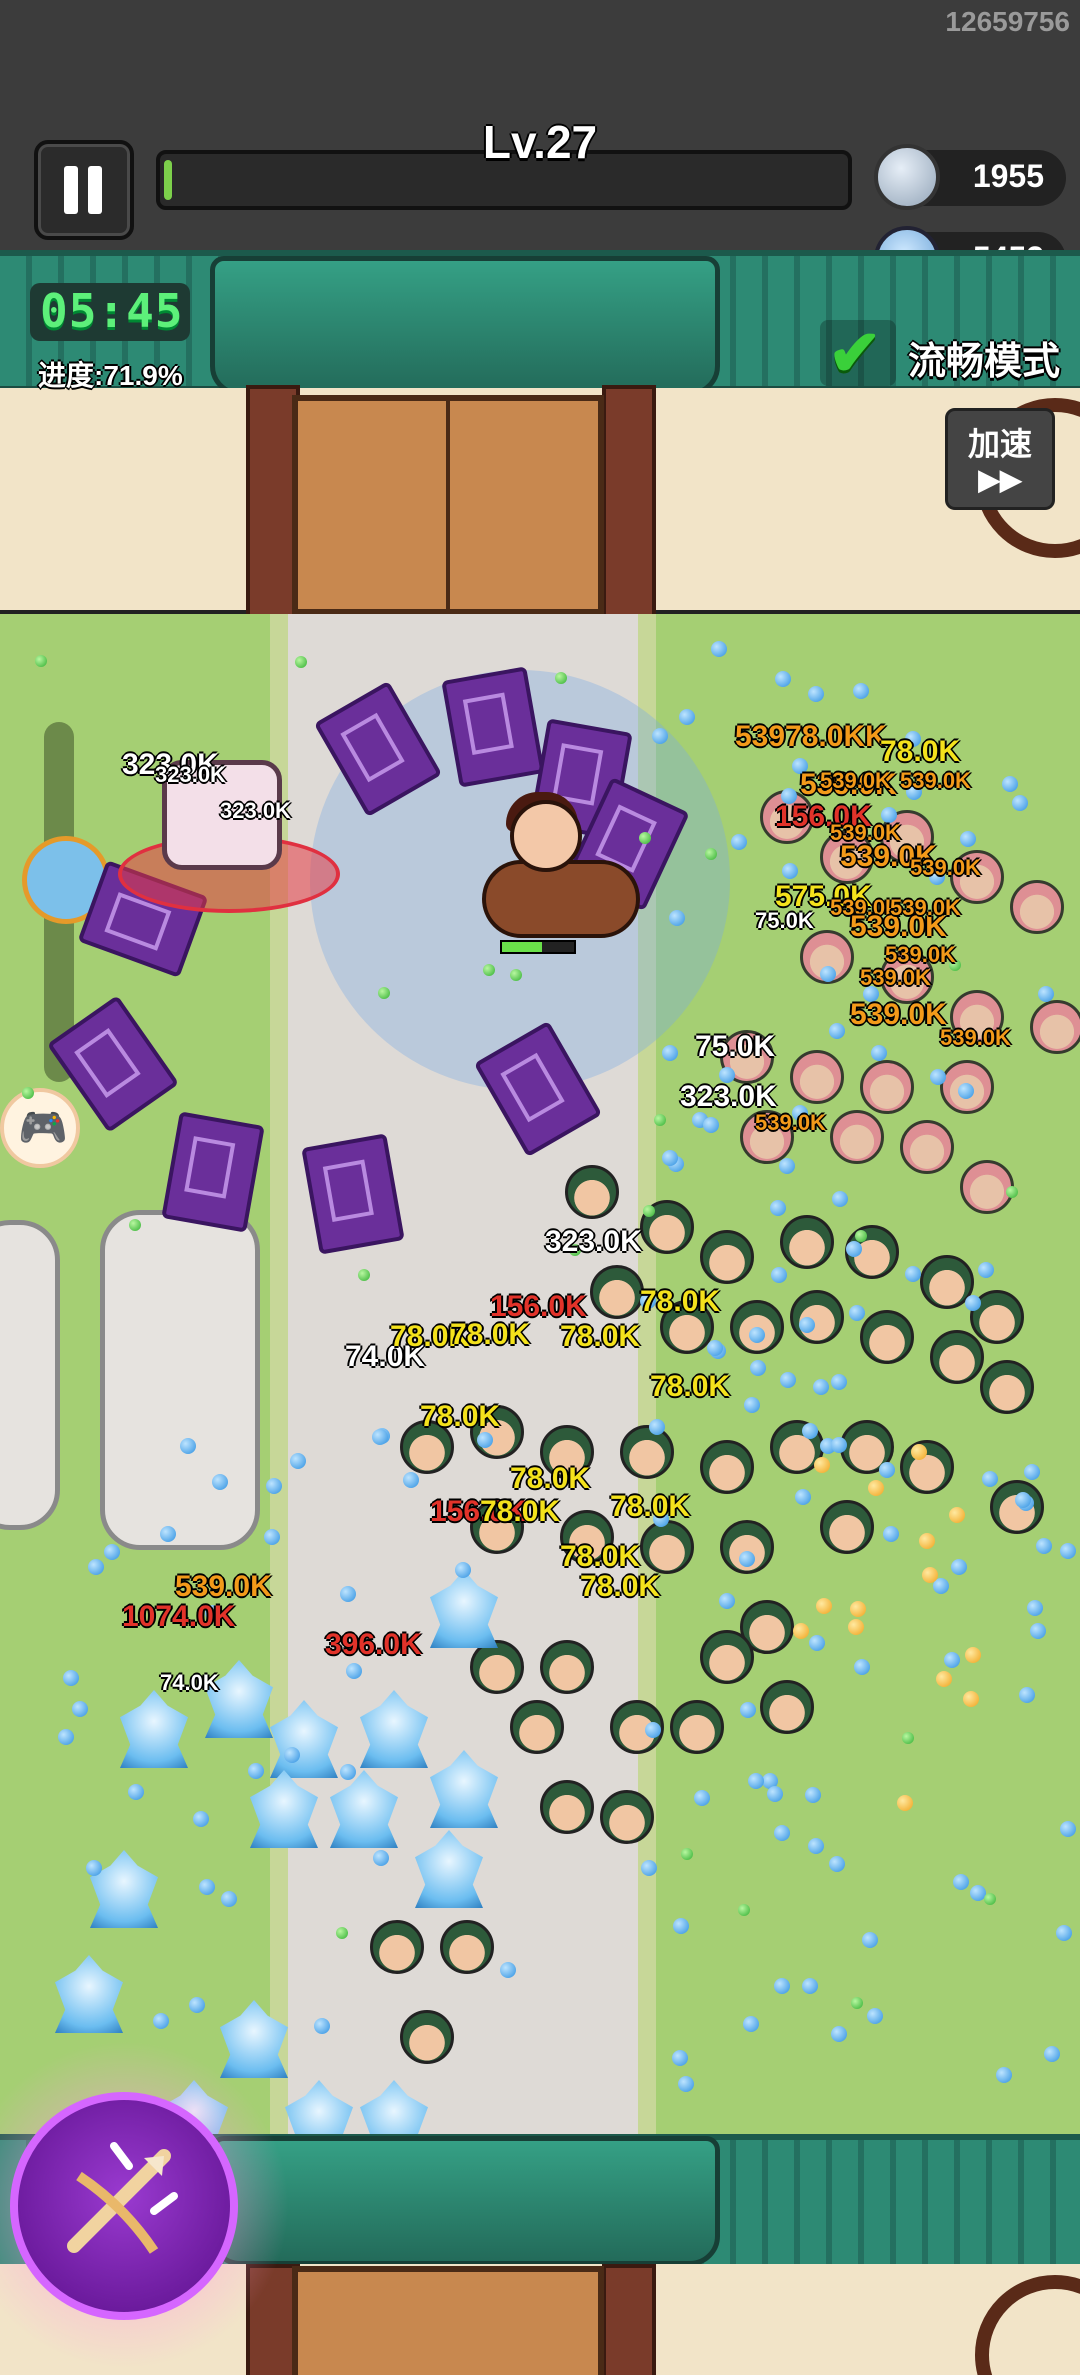 The width and height of the screenshot is (1080, 2375). What do you see at coordinates (373, 1644) in the screenshot?
I see `damage-number: 396.0K` at bounding box center [373, 1644].